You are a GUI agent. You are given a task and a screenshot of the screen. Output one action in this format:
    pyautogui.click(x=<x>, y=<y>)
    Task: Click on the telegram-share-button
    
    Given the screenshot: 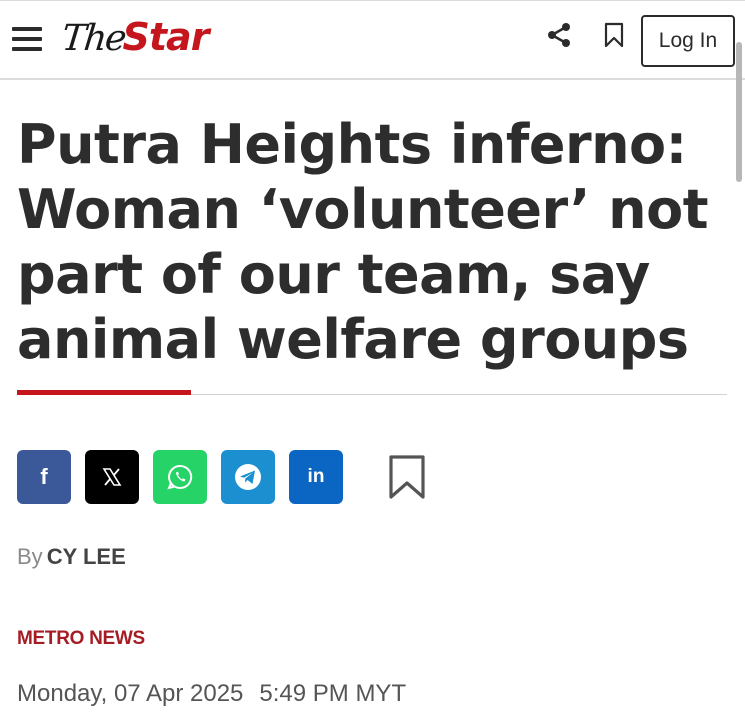 What is the action you would take?
    pyautogui.click(x=248, y=477)
    